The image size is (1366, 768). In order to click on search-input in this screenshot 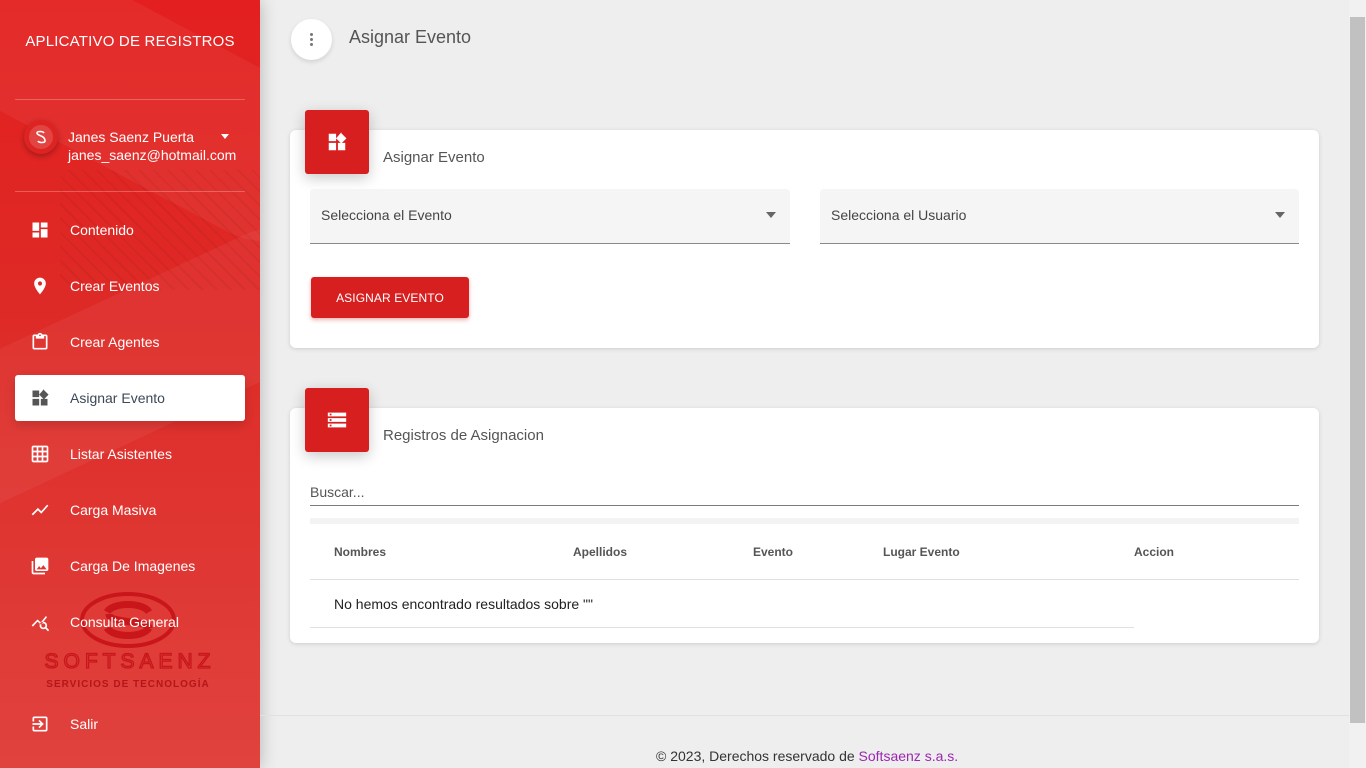, I will do `click(804, 492)`.